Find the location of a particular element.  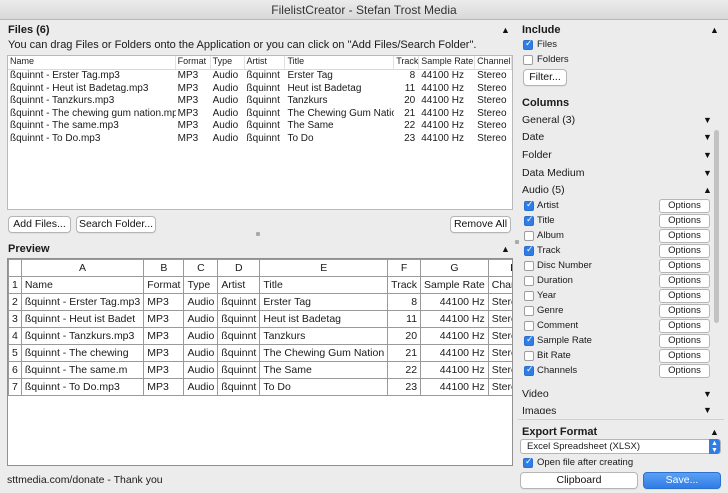

grid-cell: Heut ist Badetag is located at coordinates (324, 319).